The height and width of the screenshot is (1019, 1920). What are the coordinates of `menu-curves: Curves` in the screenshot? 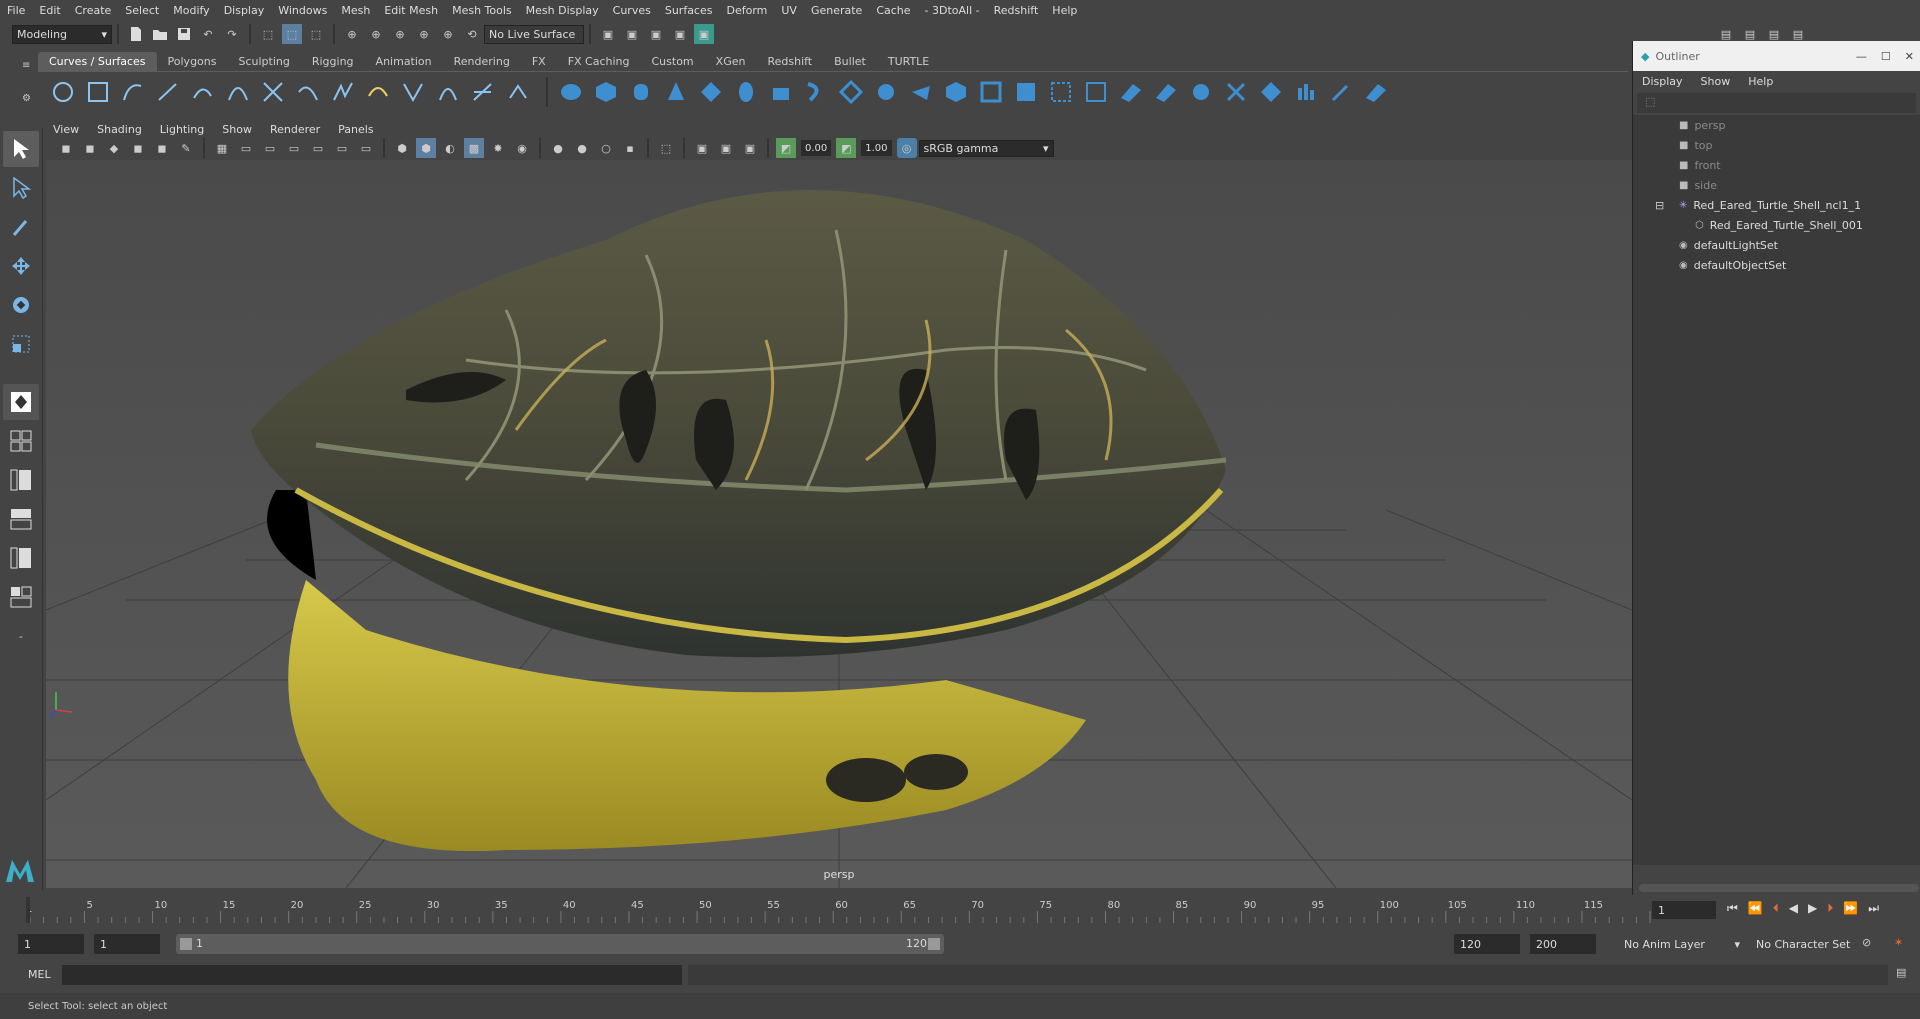 It's located at (632, 10).